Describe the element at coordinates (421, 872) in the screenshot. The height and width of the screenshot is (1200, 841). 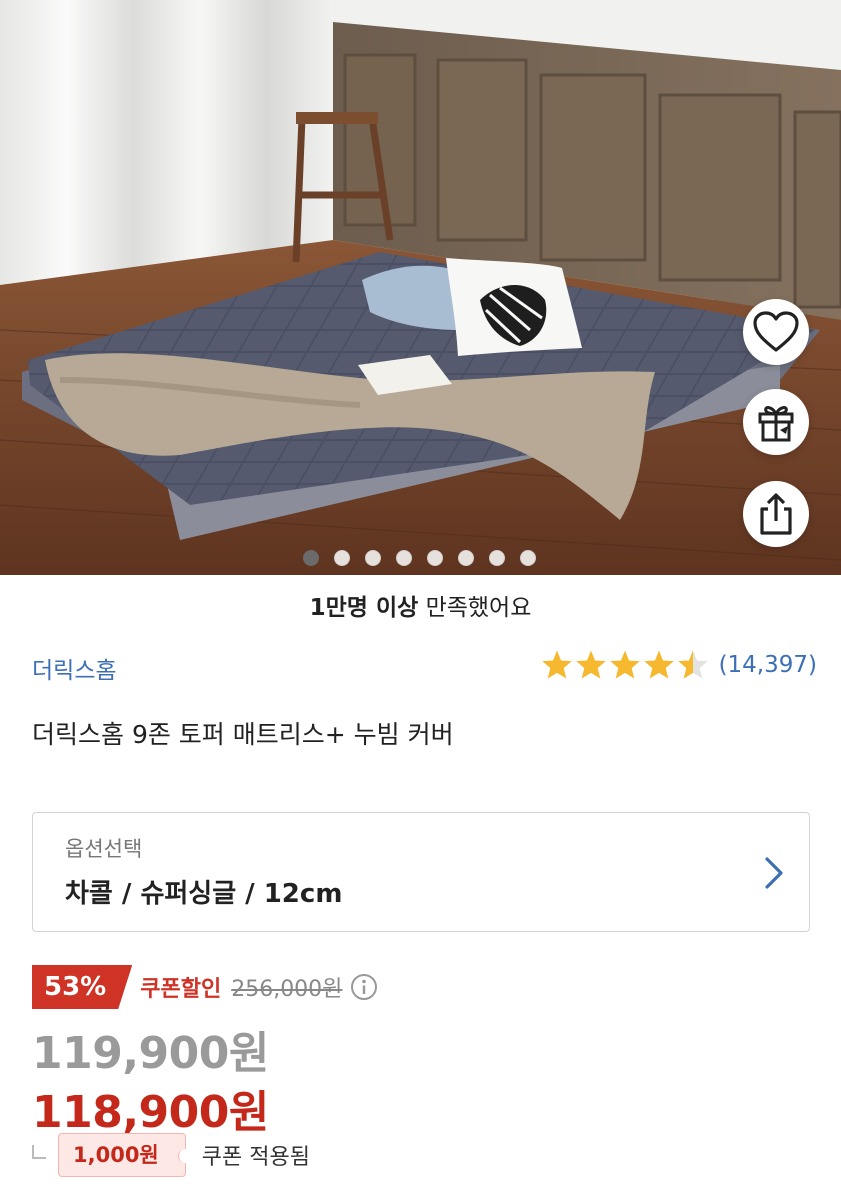
I see `option-select: 옵션선택 차콜 / 슈퍼싱글 / 12cm` at that location.